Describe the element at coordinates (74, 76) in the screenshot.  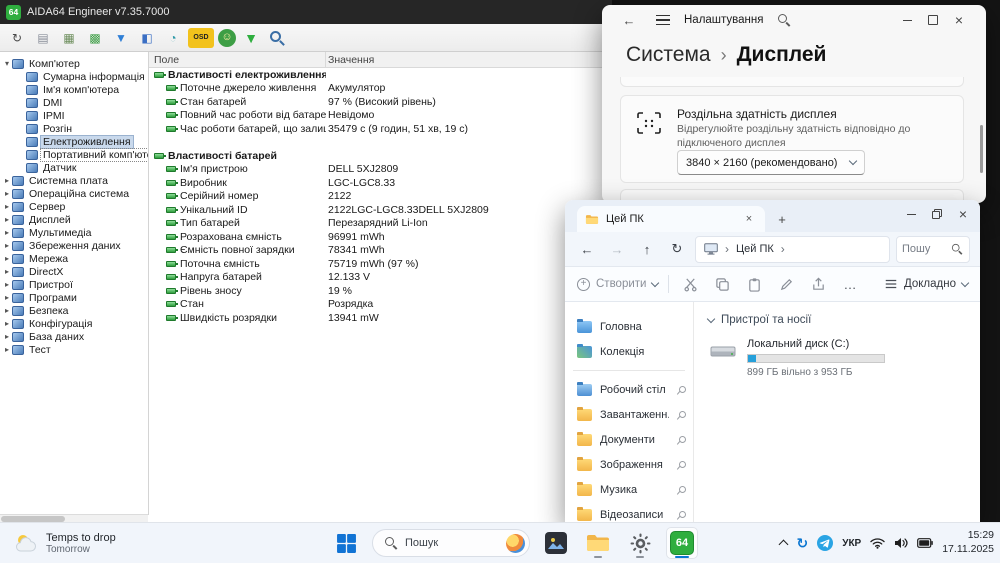
I see `tree-item: Сумарна інформація` at that location.